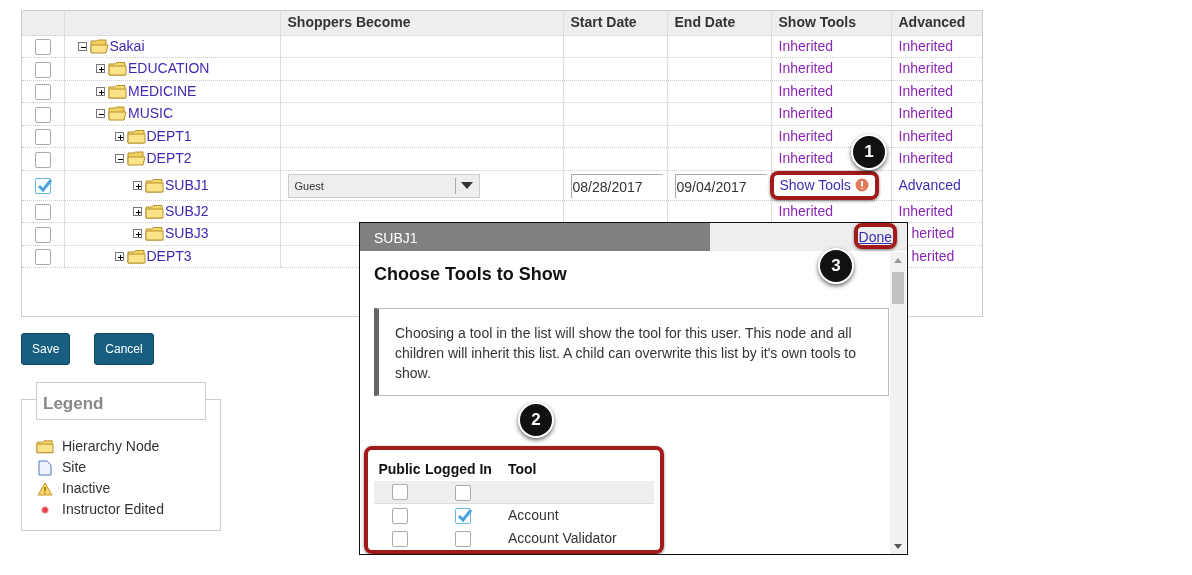  I want to click on node-link: MUSIC, so click(151, 114).